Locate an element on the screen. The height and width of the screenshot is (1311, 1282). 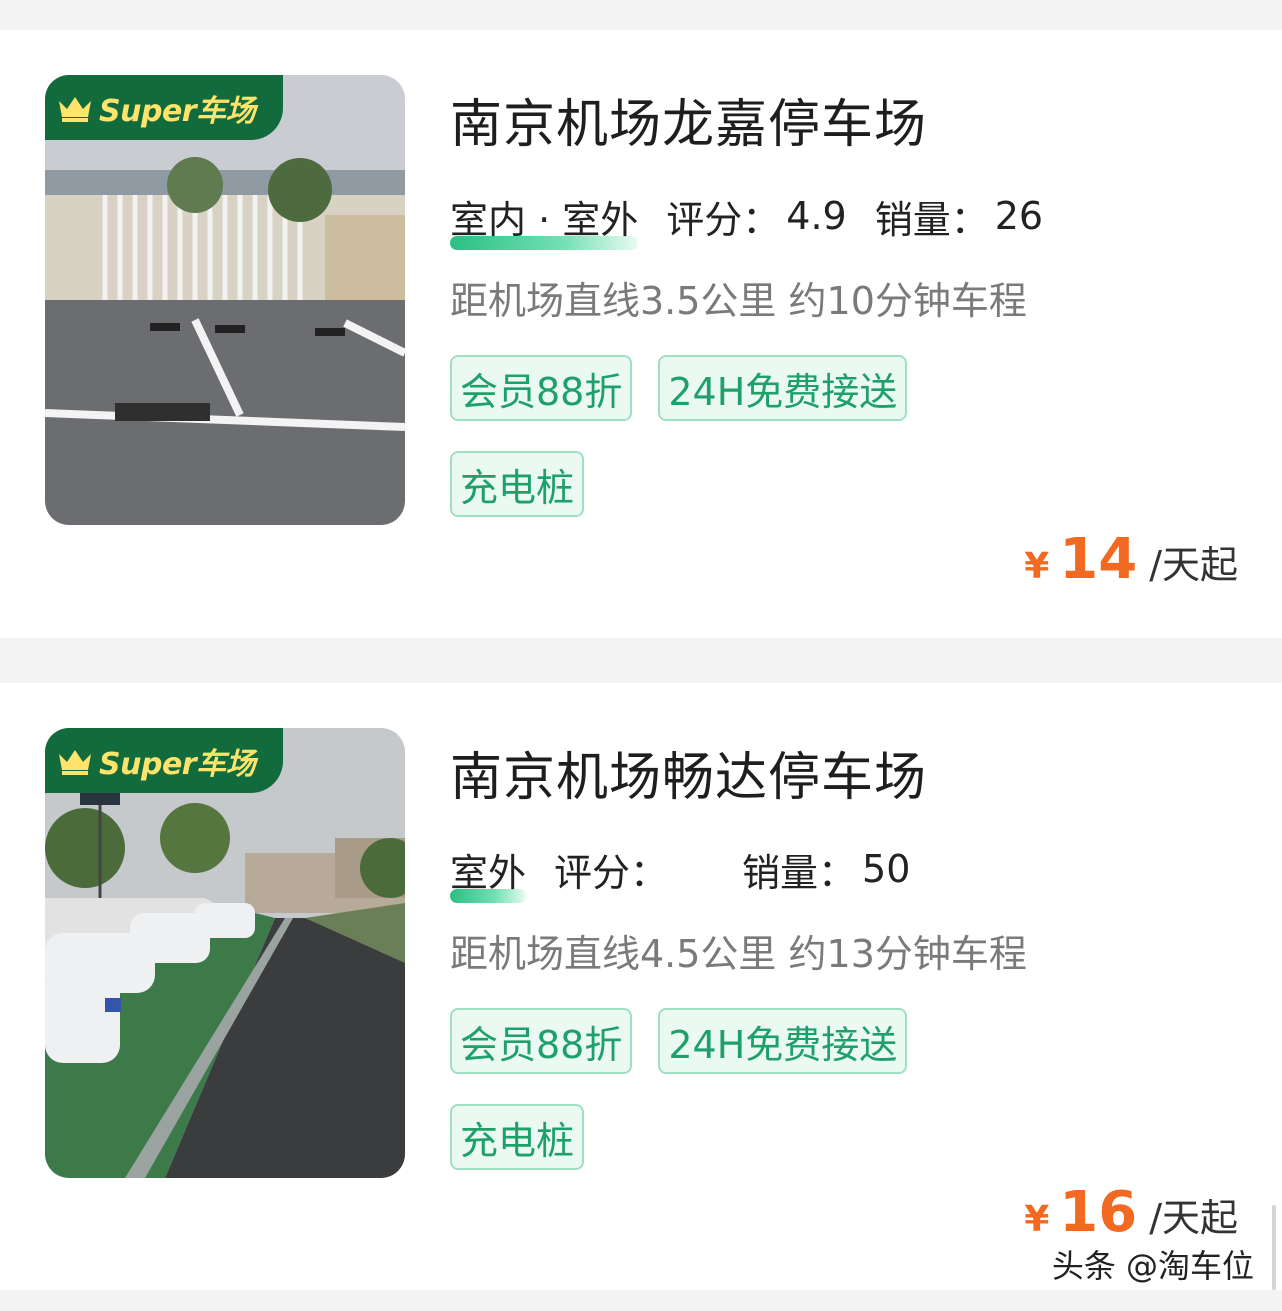
price-amount: 16 is located at coordinates (1098, 1212).